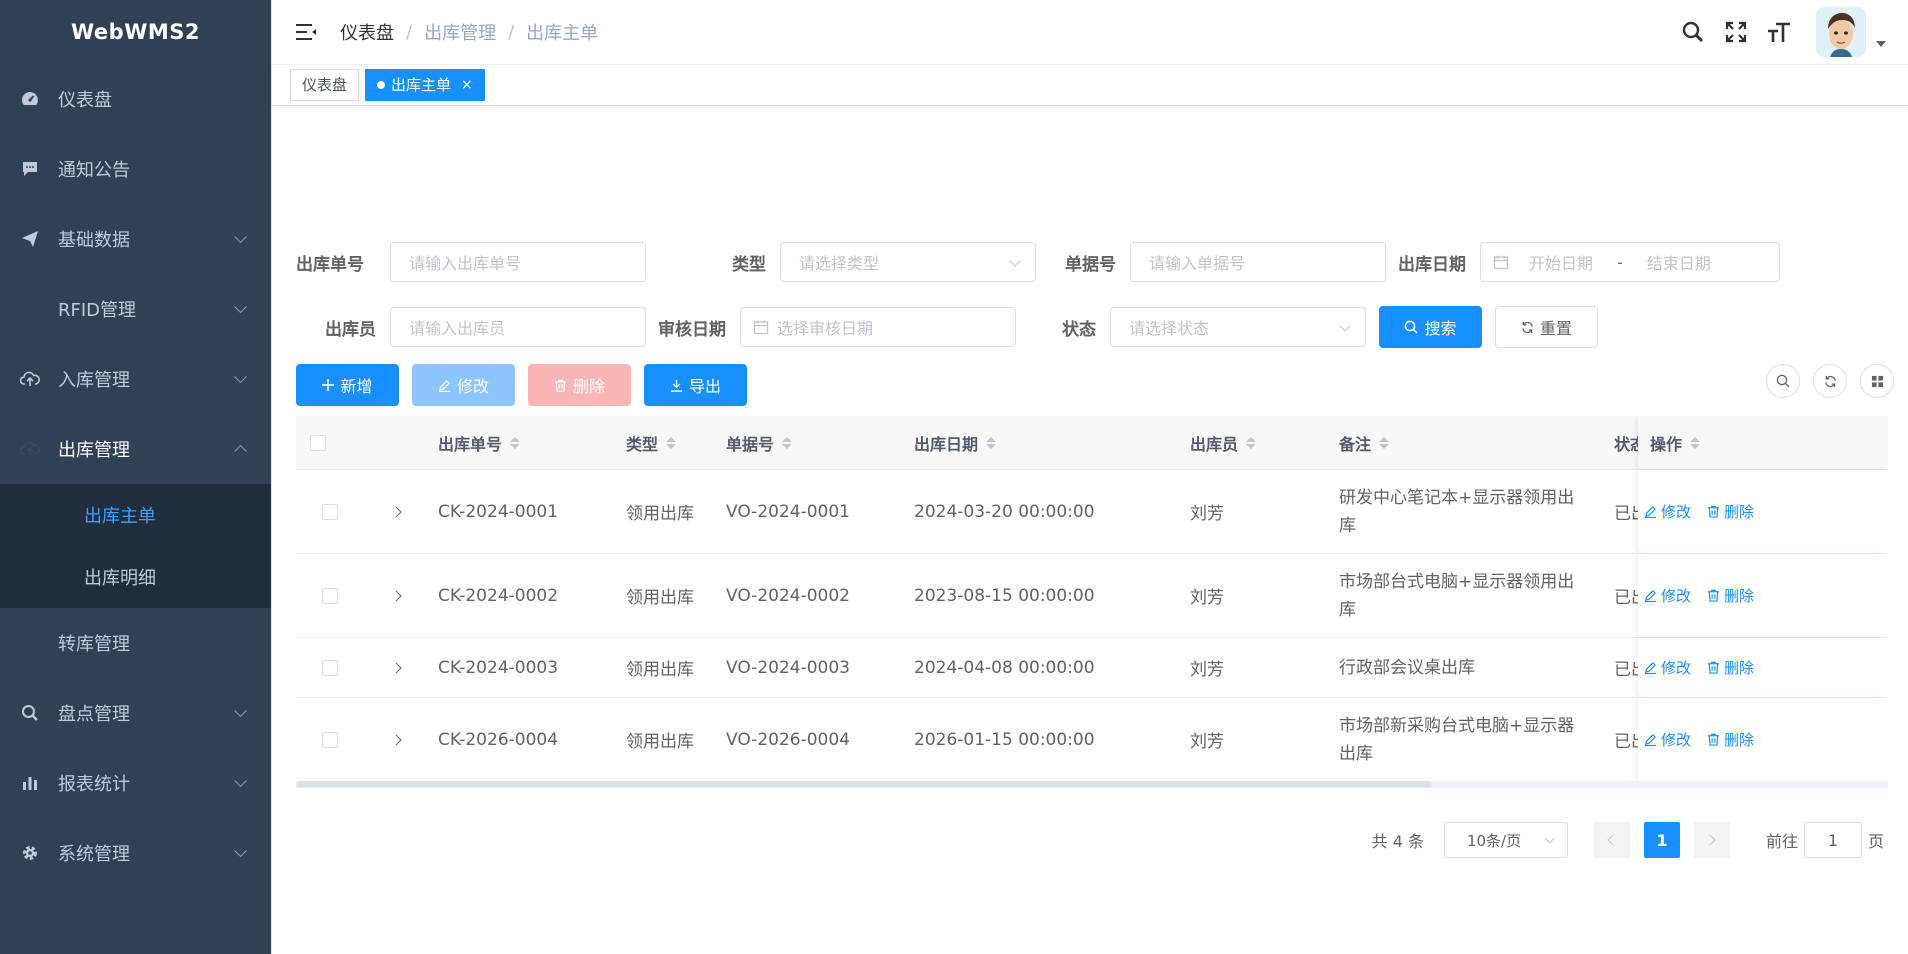 This screenshot has height=954, width=1908. What do you see at coordinates (1675, 442) in the screenshot?
I see `col-header-action: 操作` at bounding box center [1675, 442].